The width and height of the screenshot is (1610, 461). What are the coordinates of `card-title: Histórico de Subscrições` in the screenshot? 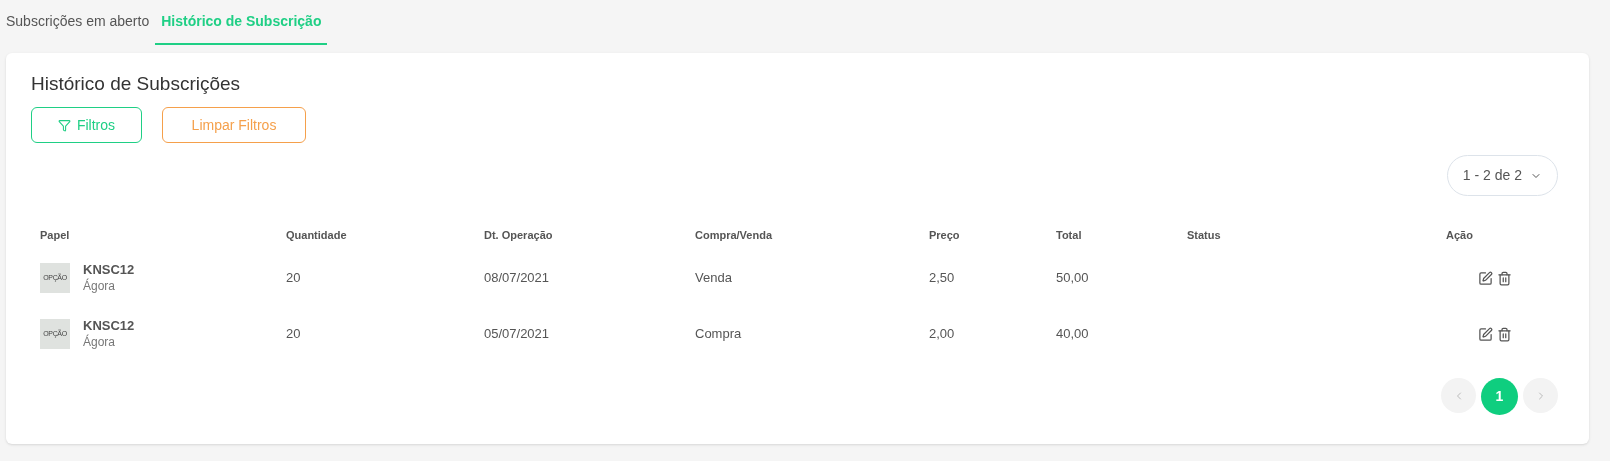 It's located at (136, 84).